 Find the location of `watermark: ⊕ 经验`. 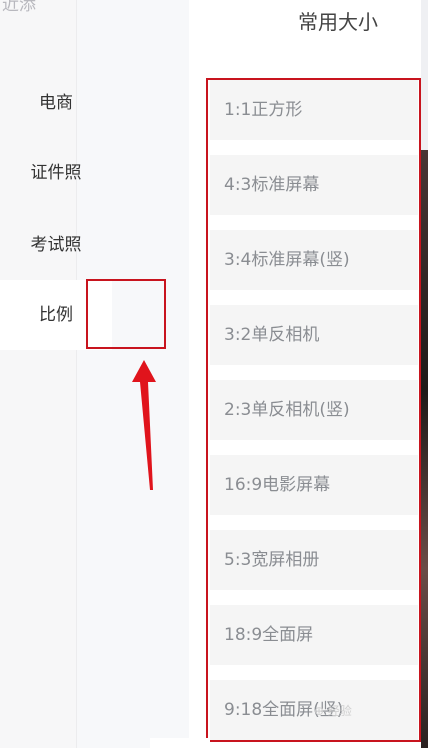

watermark: ⊕ 经验 is located at coordinates (333, 711).